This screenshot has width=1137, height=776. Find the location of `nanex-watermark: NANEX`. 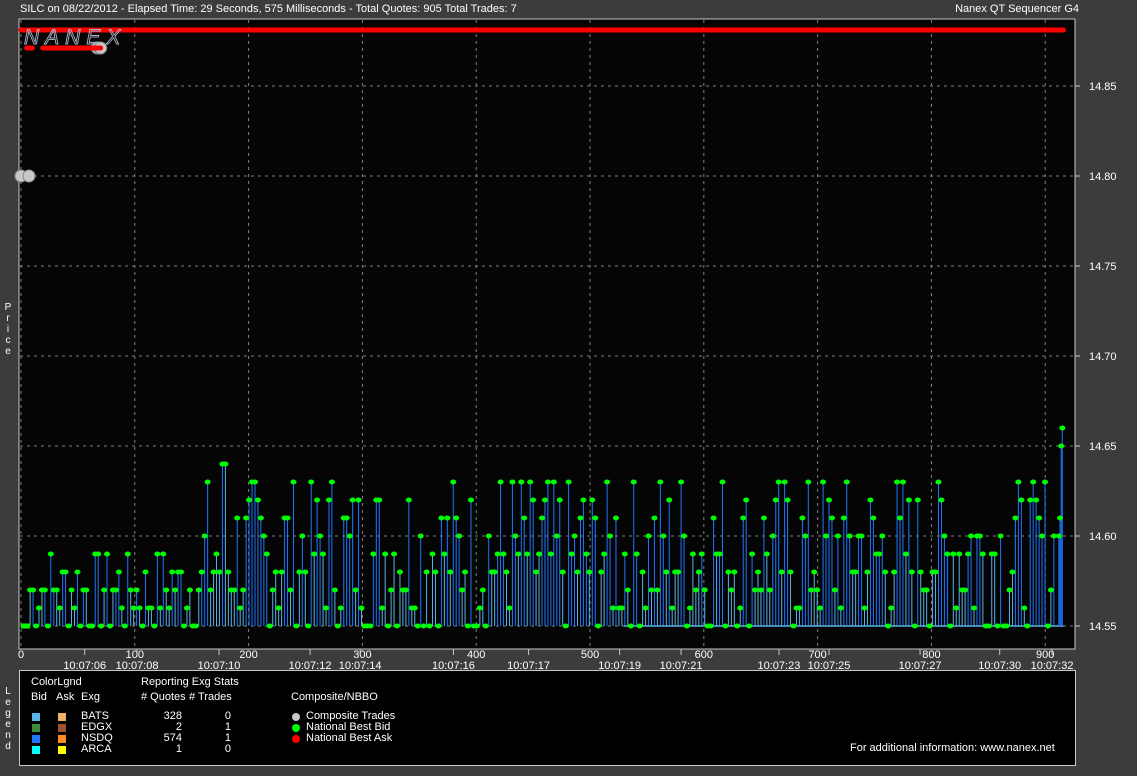

nanex-watermark: NANEX is located at coordinates (75, 37).